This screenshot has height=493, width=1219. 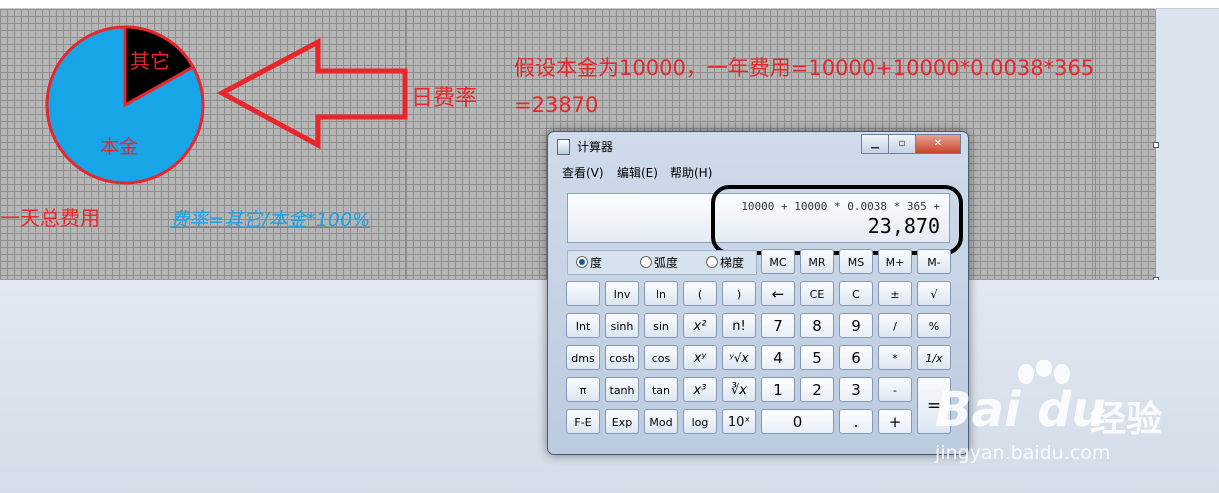 What do you see at coordinates (856, 421) in the screenshot?
I see `btn-decimal: .` at bounding box center [856, 421].